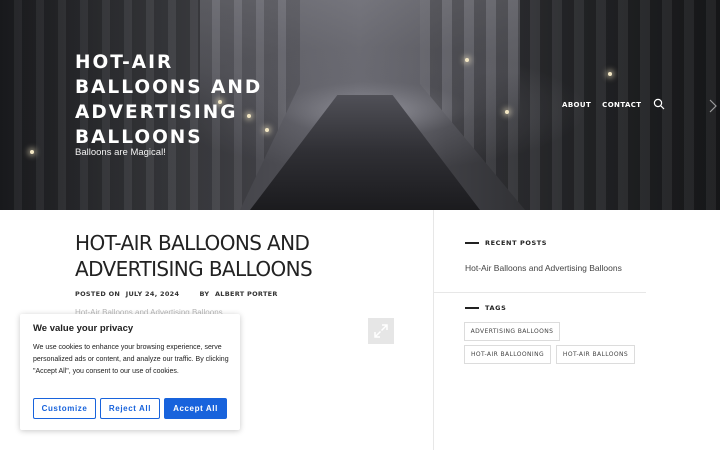 This screenshot has height=450, width=720. I want to click on sidebar-divider, so click(433, 330).